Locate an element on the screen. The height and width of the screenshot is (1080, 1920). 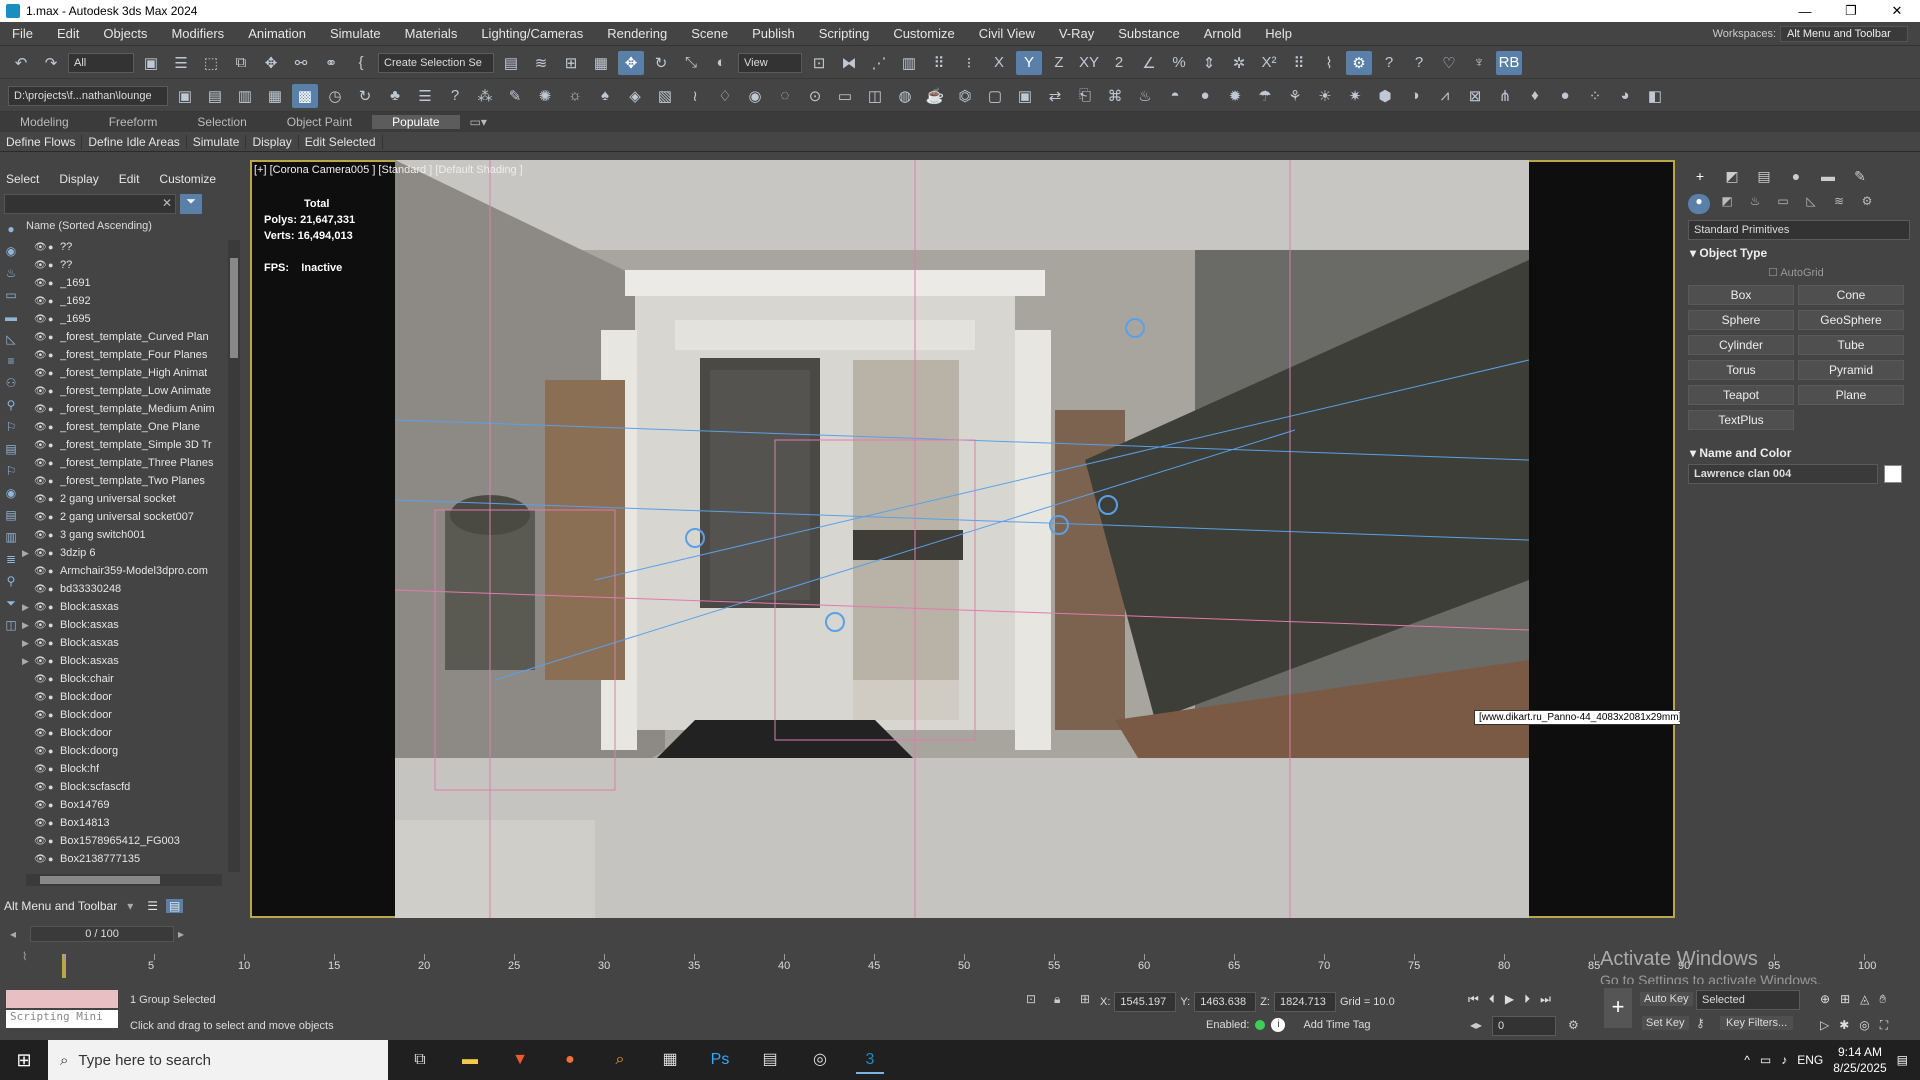
scene-list-item: 👁︎ ● bd33330248 is located at coordinates (123, 589).